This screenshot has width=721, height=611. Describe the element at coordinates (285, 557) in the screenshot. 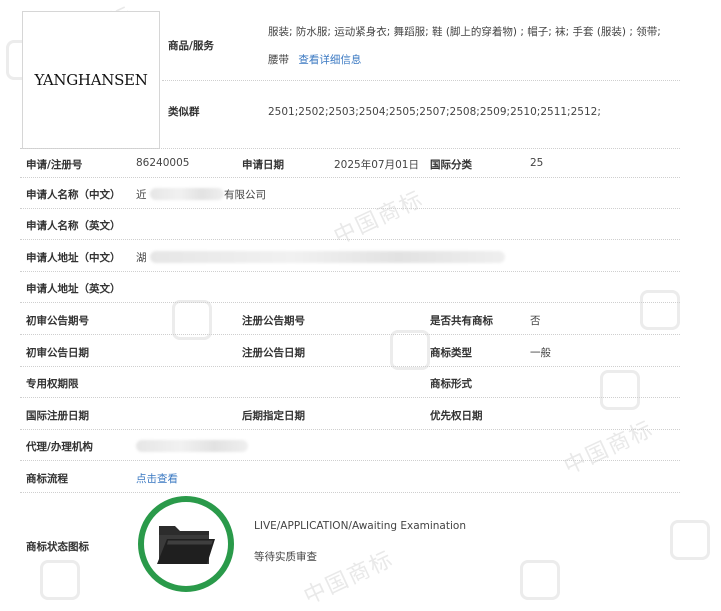

I see `status-cn: 等待实质审查` at that location.